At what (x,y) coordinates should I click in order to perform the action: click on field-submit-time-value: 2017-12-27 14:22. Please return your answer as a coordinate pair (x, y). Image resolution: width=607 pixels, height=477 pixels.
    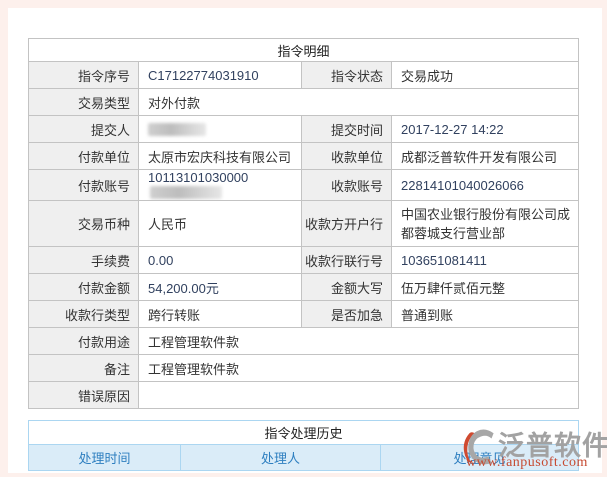
    Looking at the image, I should click on (485, 129).